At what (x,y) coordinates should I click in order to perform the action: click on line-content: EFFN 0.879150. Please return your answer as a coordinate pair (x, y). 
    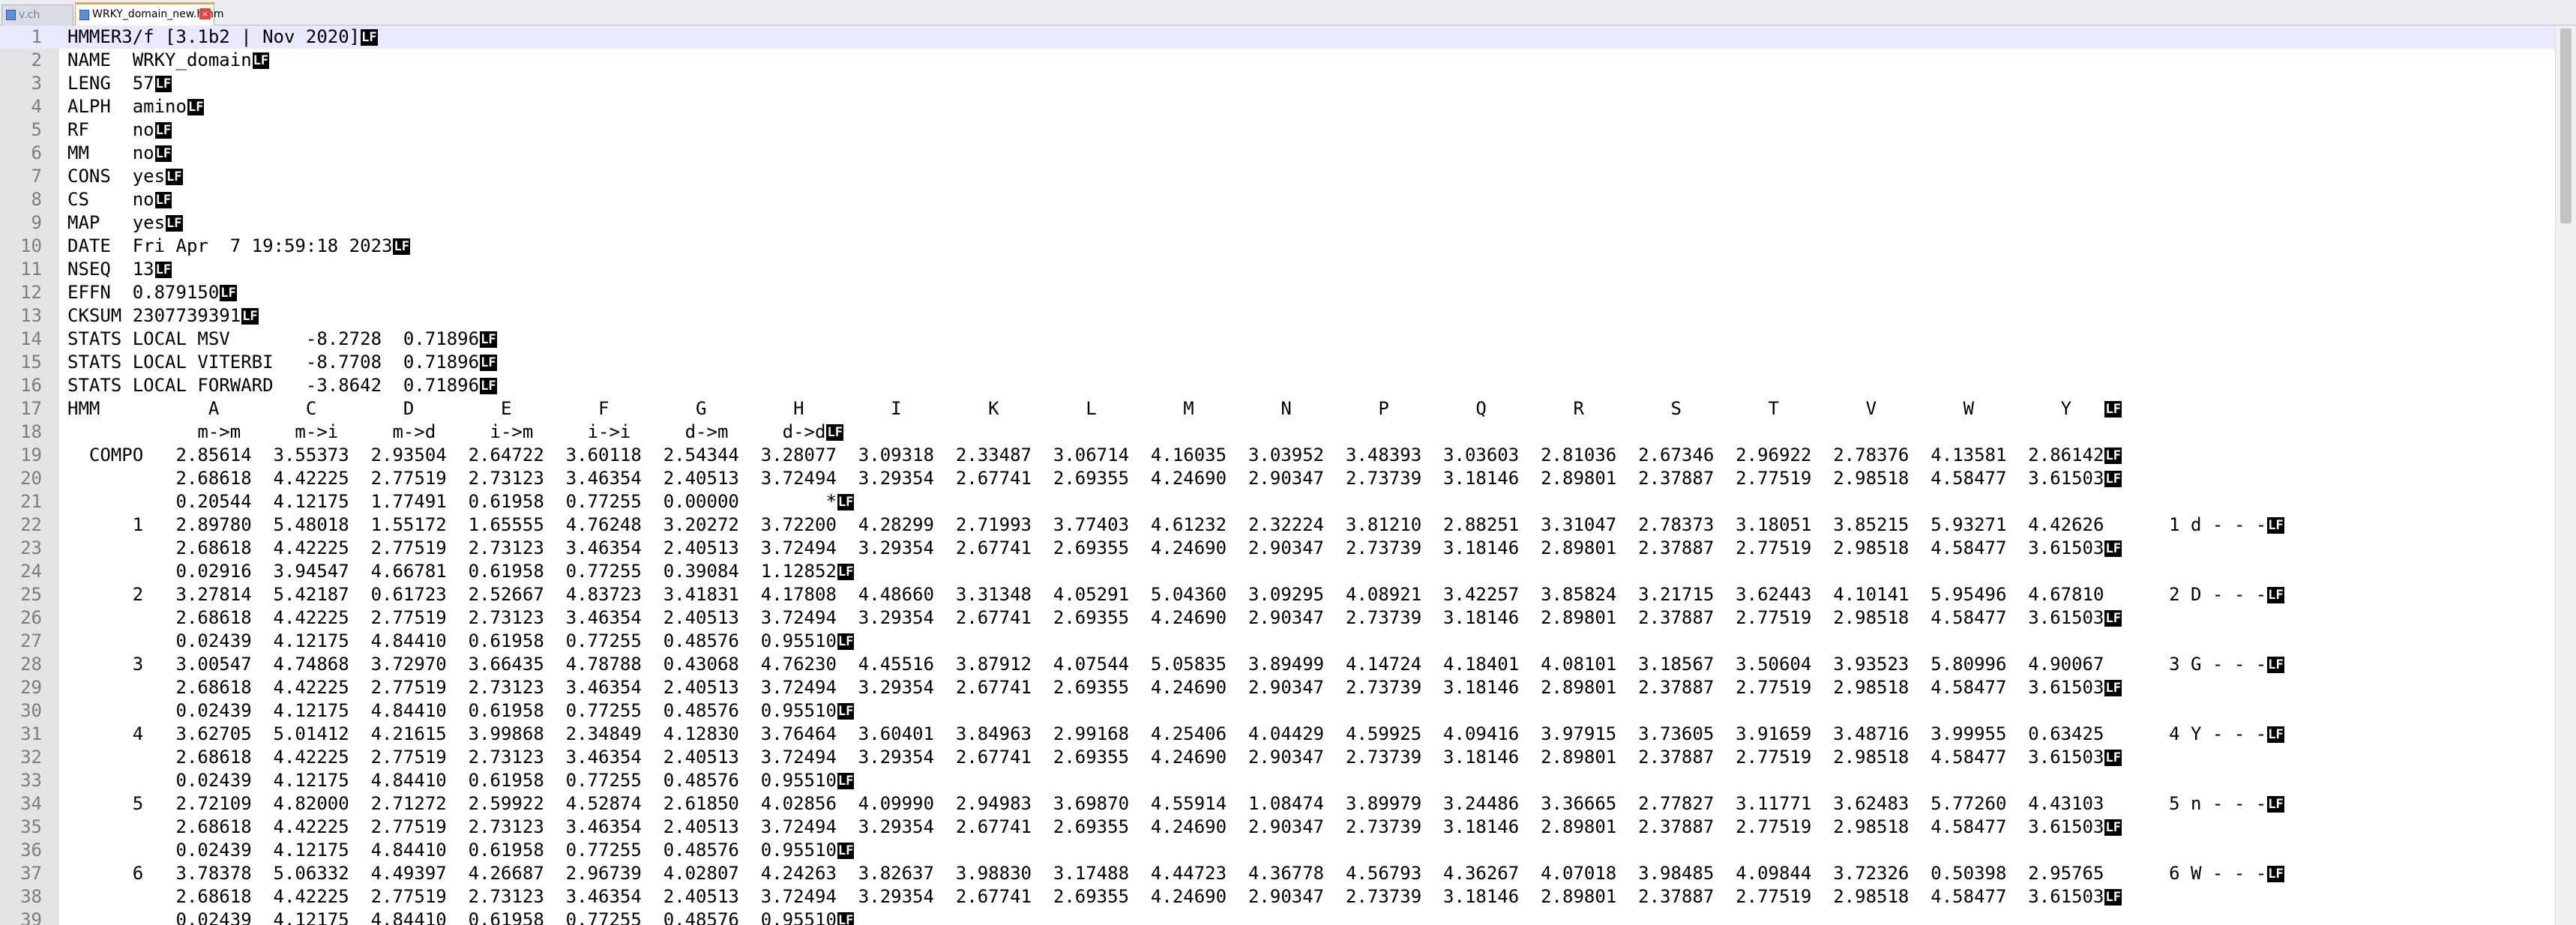
    Looking at the image, I should click on (144, 292).